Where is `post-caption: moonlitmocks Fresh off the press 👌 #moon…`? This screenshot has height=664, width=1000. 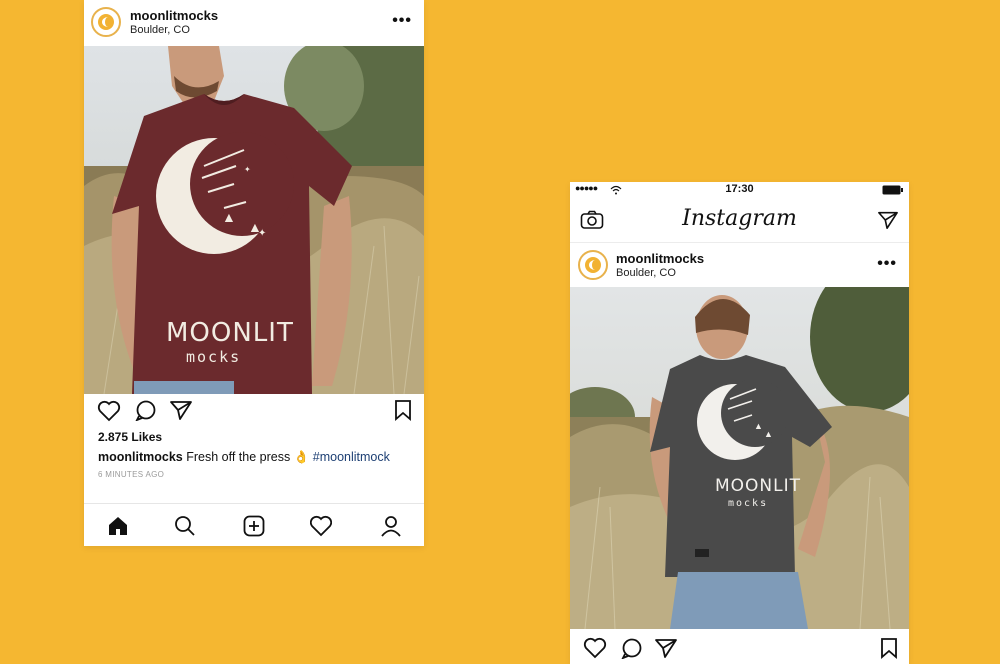
post-caption: moonlitmocks Fresh off the press 👌 #moon… is located at coordinates (244, 457).